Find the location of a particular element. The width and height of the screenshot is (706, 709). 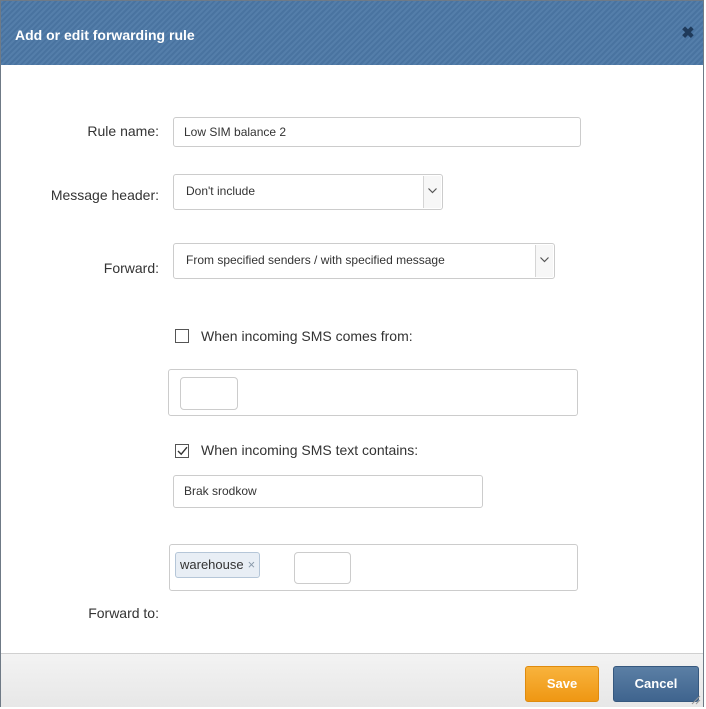

forward-to-entry-field is located at coordinates (322, 568).